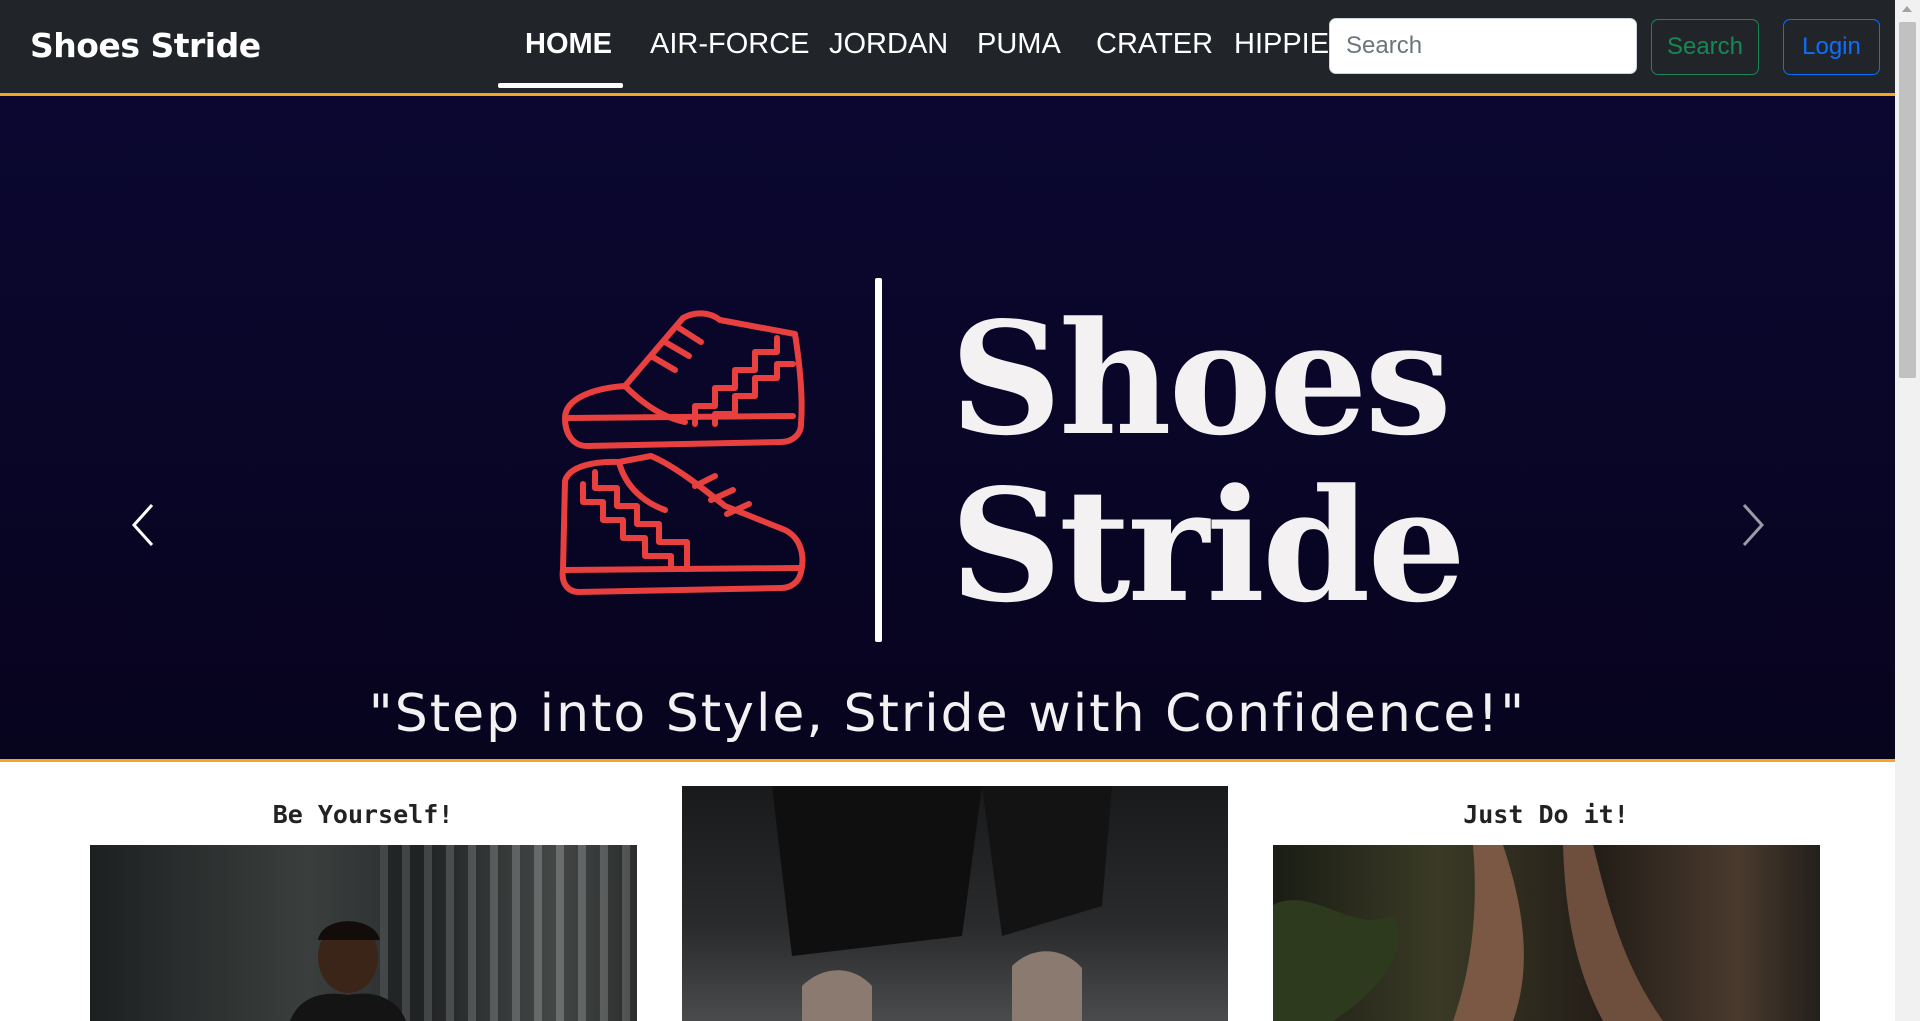 The height and width of the screenshot is (1021, 1920). I want to click on card-image-be-yourself, so click(363, 933).